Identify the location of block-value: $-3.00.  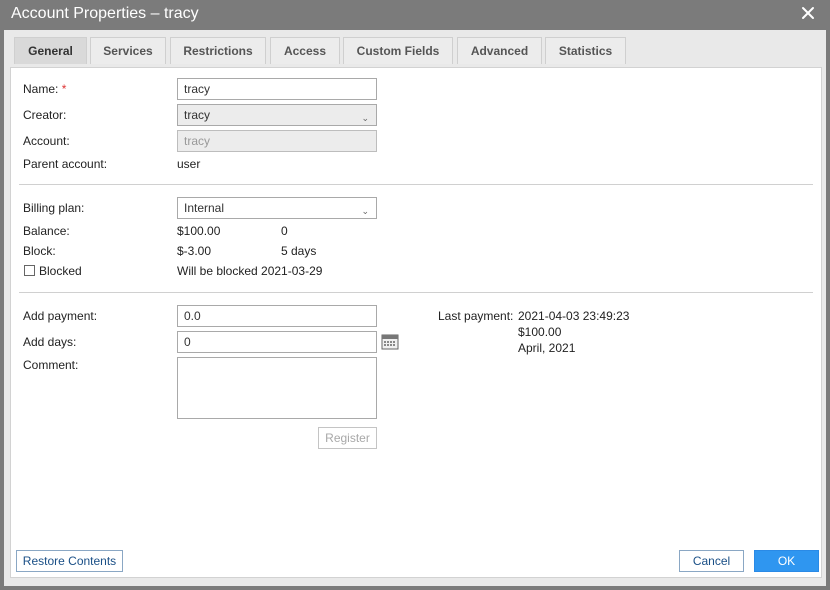
(194, 251).